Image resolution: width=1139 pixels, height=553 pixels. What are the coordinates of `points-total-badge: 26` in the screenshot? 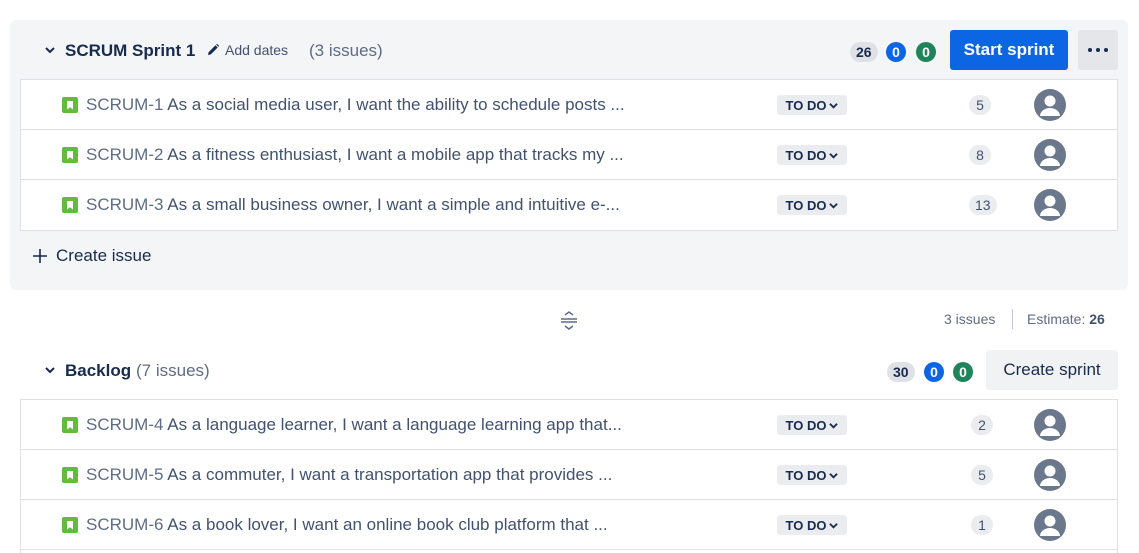 It's located at (864, 52).